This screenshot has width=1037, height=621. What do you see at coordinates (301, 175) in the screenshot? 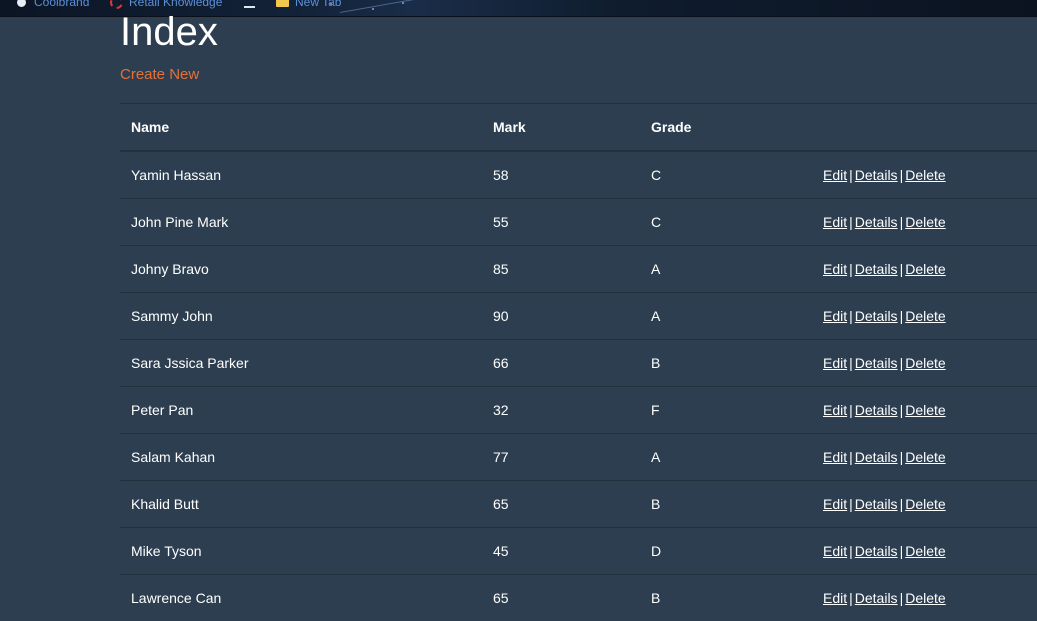
I see `cell-name: Yamin Hassan` at bounding box center [301, 175].